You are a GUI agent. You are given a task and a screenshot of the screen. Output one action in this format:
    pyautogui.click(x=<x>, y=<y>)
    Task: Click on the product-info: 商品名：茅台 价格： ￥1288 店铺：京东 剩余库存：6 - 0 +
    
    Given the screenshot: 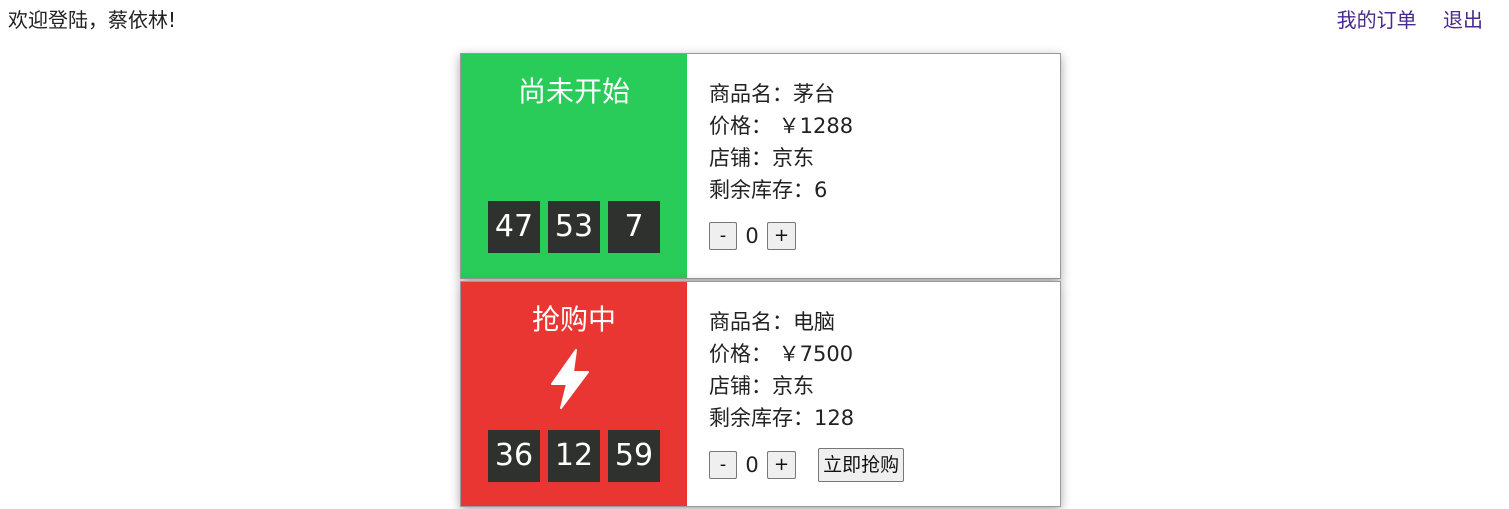 What is the action you would take?
    pyautogui.click(x=770, y=166)
    